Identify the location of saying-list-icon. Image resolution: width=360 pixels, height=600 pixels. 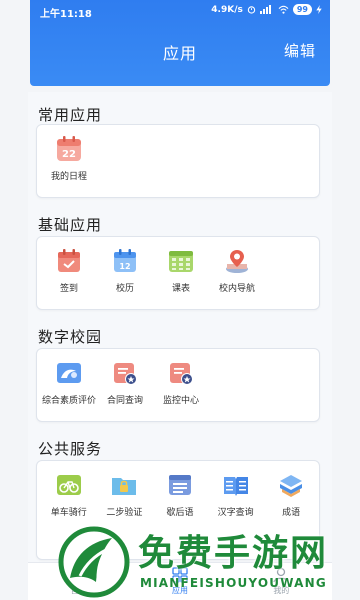
(179, 485).